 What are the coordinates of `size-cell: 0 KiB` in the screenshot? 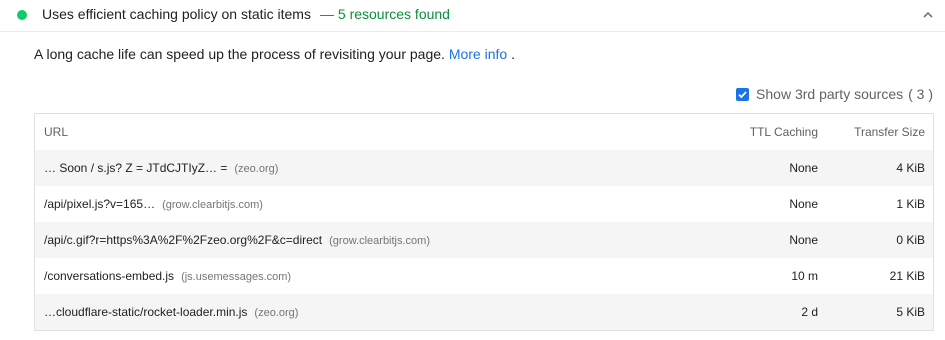 It's located at (910, 240).